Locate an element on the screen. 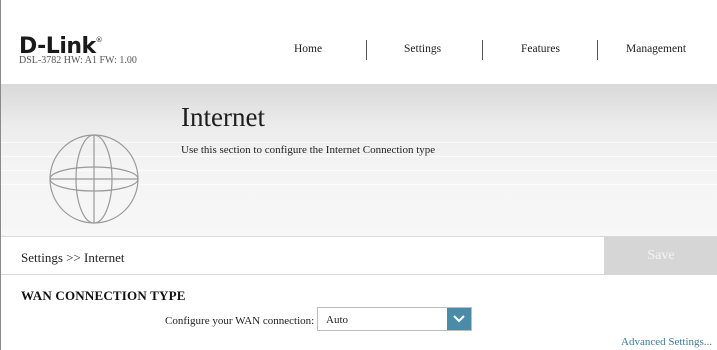 The image size is (717, 350). wan-connection-label: Configure your WAN connection: is located at coordinates (240, 321).